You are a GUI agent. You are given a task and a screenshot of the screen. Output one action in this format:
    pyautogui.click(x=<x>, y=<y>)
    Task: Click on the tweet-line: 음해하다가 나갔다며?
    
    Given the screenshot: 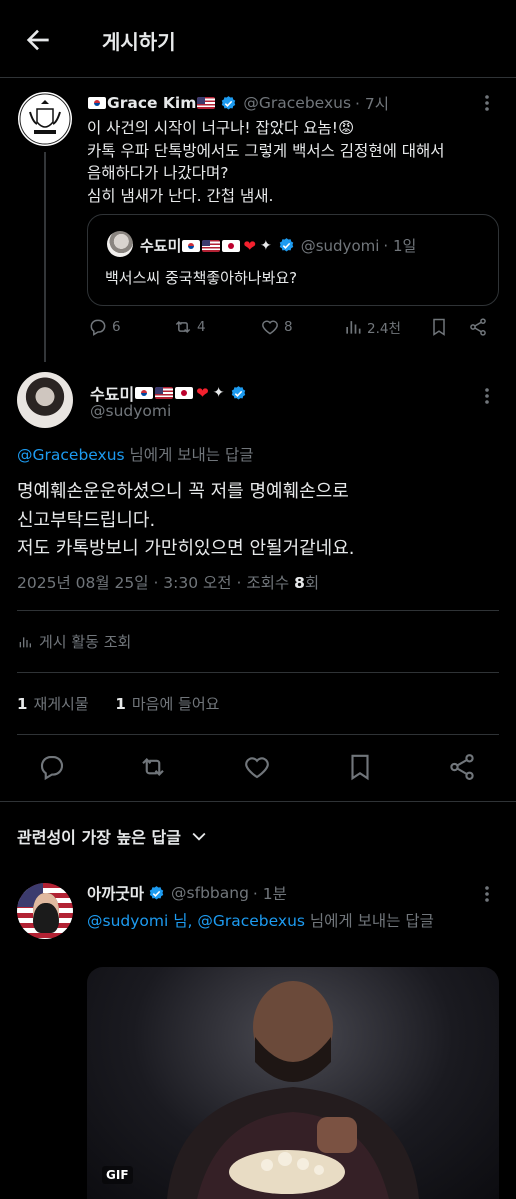 What is the action you would take?
    pyautogui.click(x=158, y=173)
    